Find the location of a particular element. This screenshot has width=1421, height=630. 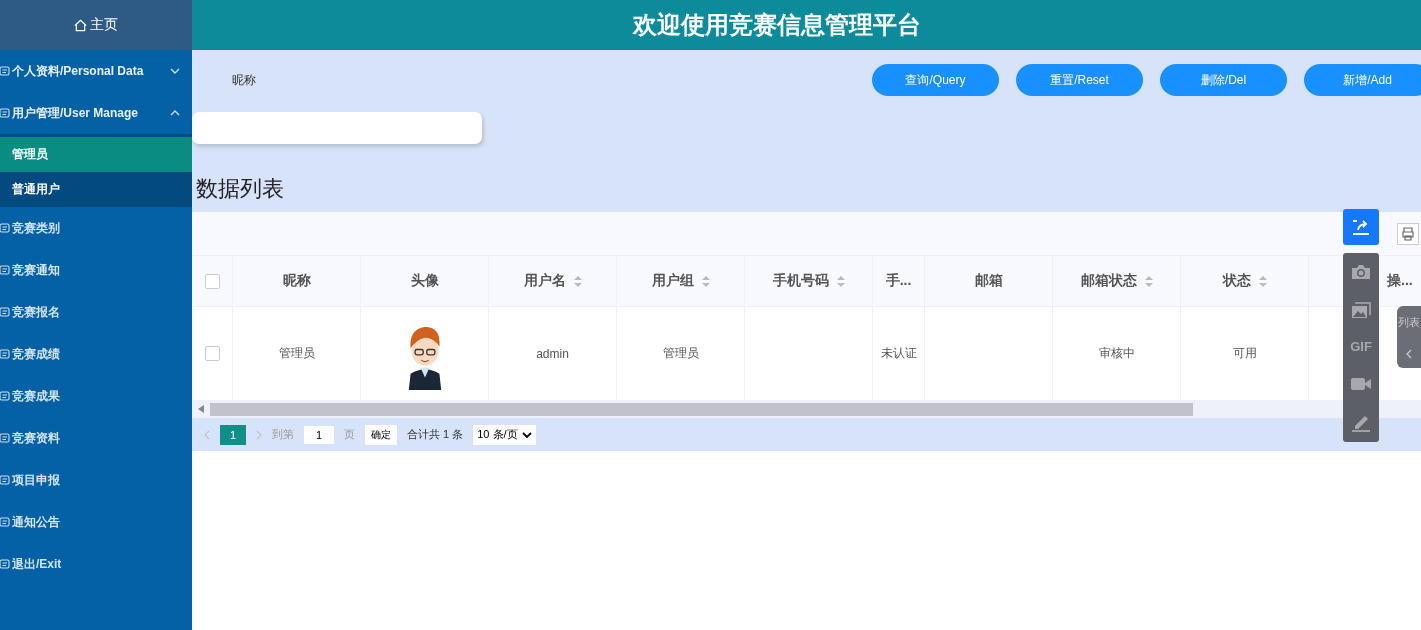

previous-page-icon is located at coordinates (207, 434).